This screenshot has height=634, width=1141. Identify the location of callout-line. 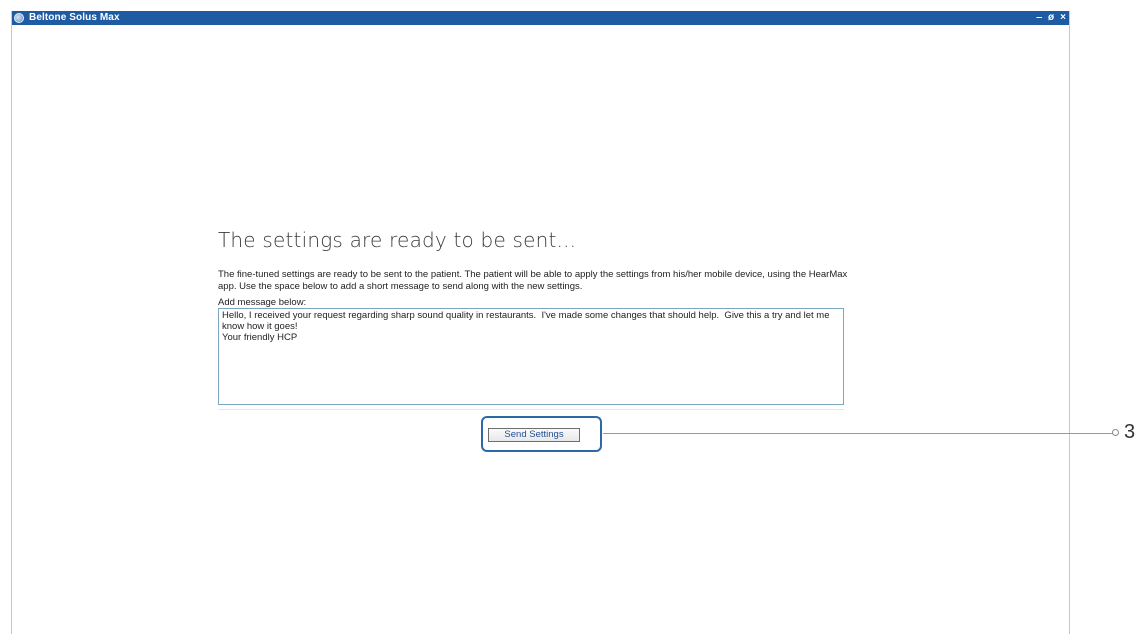
(859, 433).